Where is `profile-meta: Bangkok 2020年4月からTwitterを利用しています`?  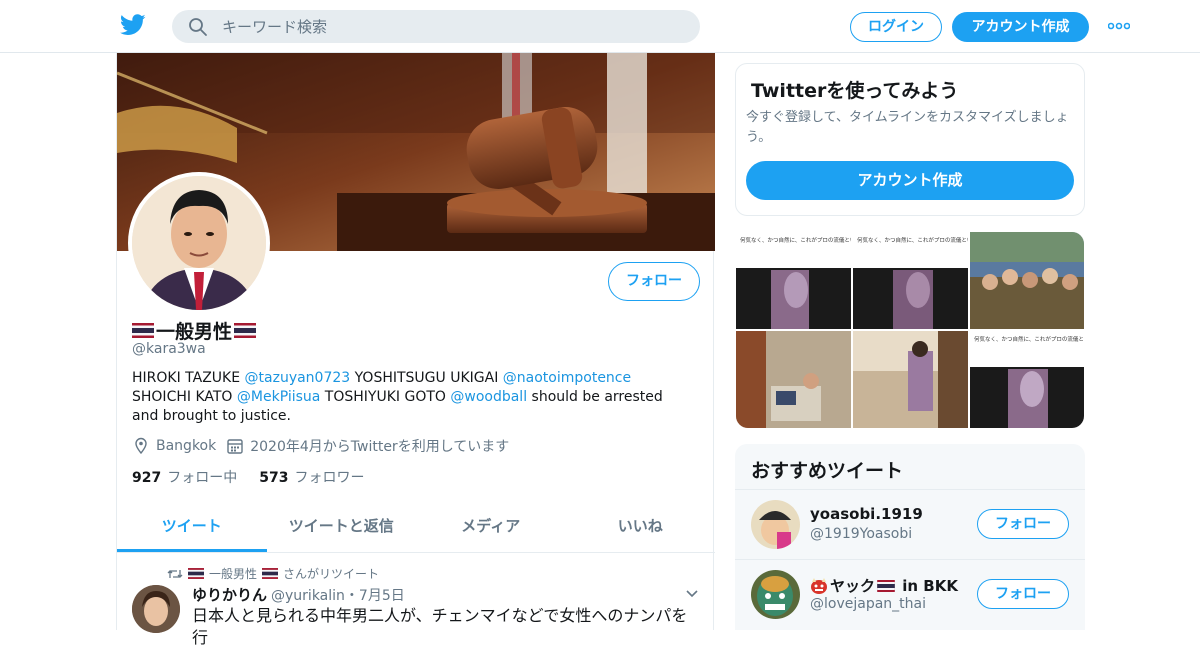 profile-meta: Bangkok 2020年4月からTwitterを利用しています is located at coordinates (320, 446).